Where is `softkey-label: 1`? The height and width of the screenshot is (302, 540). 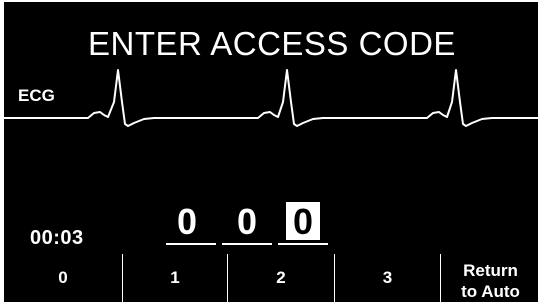
softkey-label: 1 is located at coordinates (175, 277).